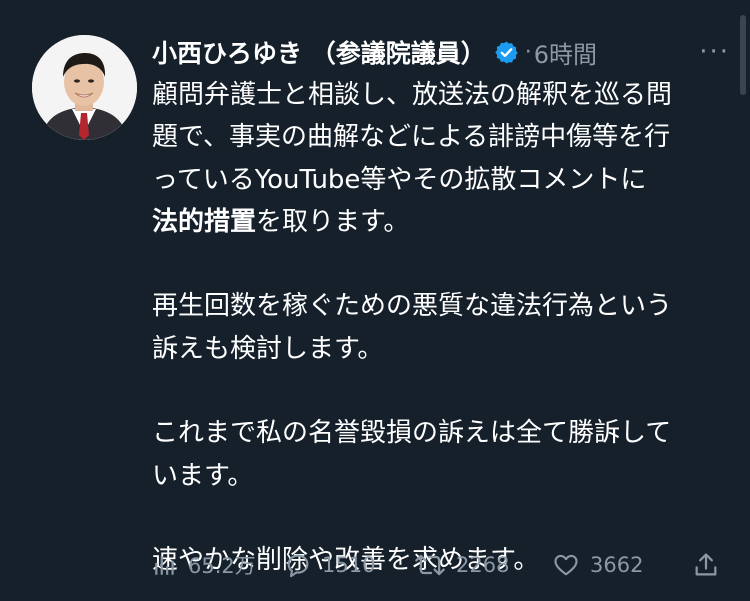 Image resolution: width=750 pixels, height=601 pixels. Describe the element at coordinates (706, 564) in the screenshot. I see `share-icon` at that location.